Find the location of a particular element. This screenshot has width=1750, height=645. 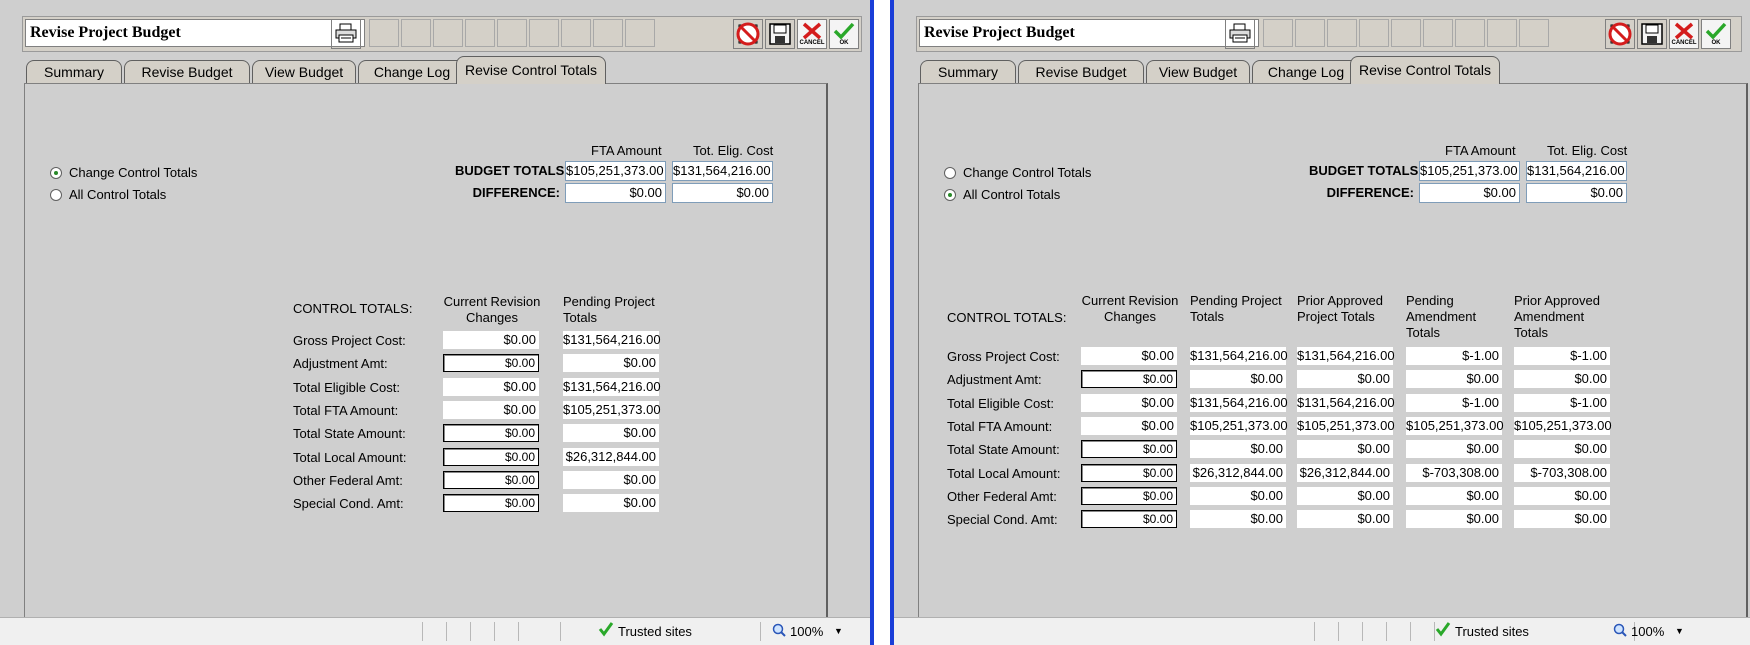

control-column-header: Current Revision Changes is located at coordinates (1130, 308).